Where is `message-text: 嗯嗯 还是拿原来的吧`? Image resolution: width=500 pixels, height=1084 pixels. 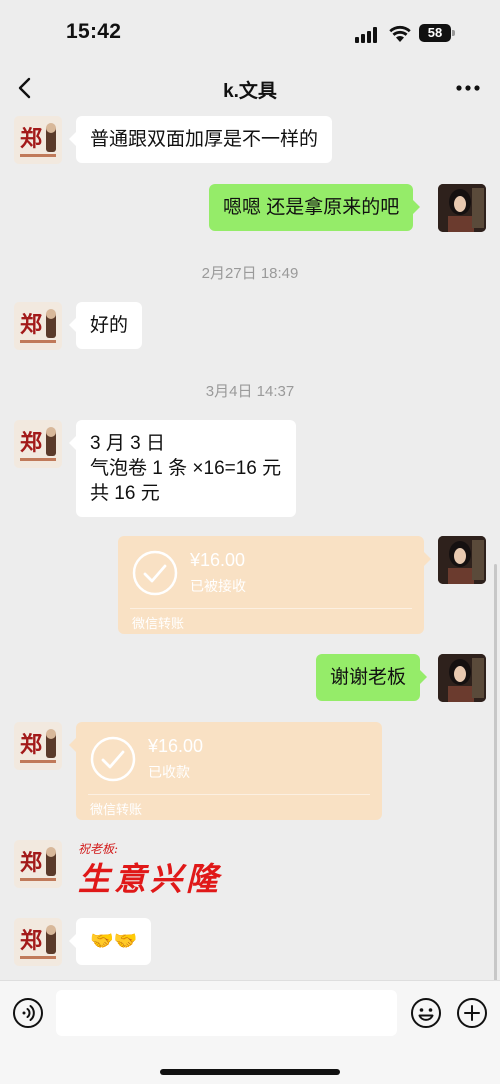 message-text: 嗯嗯 还是拿原来的吧 is located at coordinates (311, 207).